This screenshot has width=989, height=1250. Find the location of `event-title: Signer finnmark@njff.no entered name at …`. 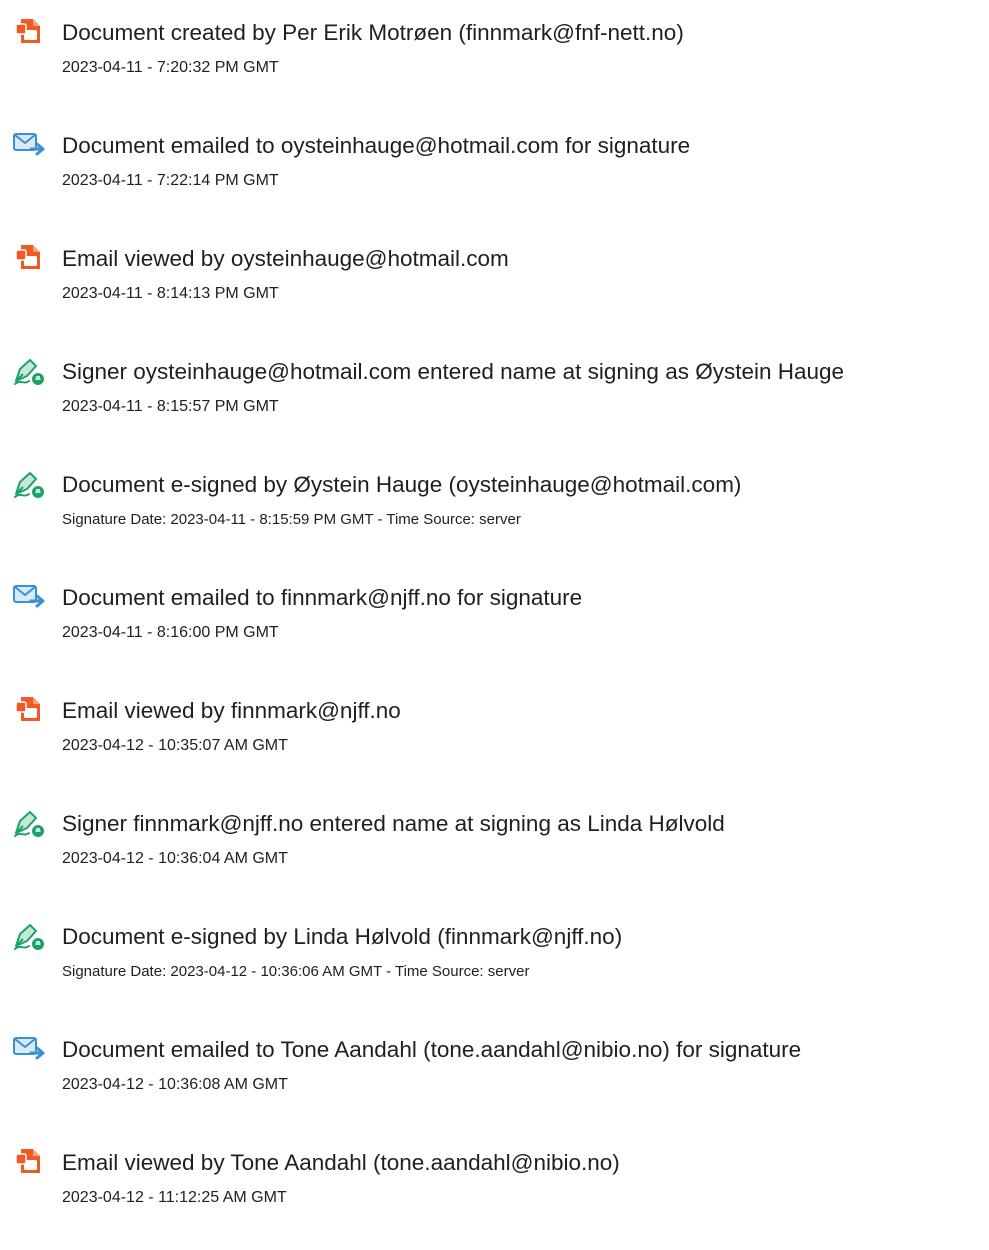

event-title: Signer finnmark@njff.no entered name at … is located at coordinates (393, 823).